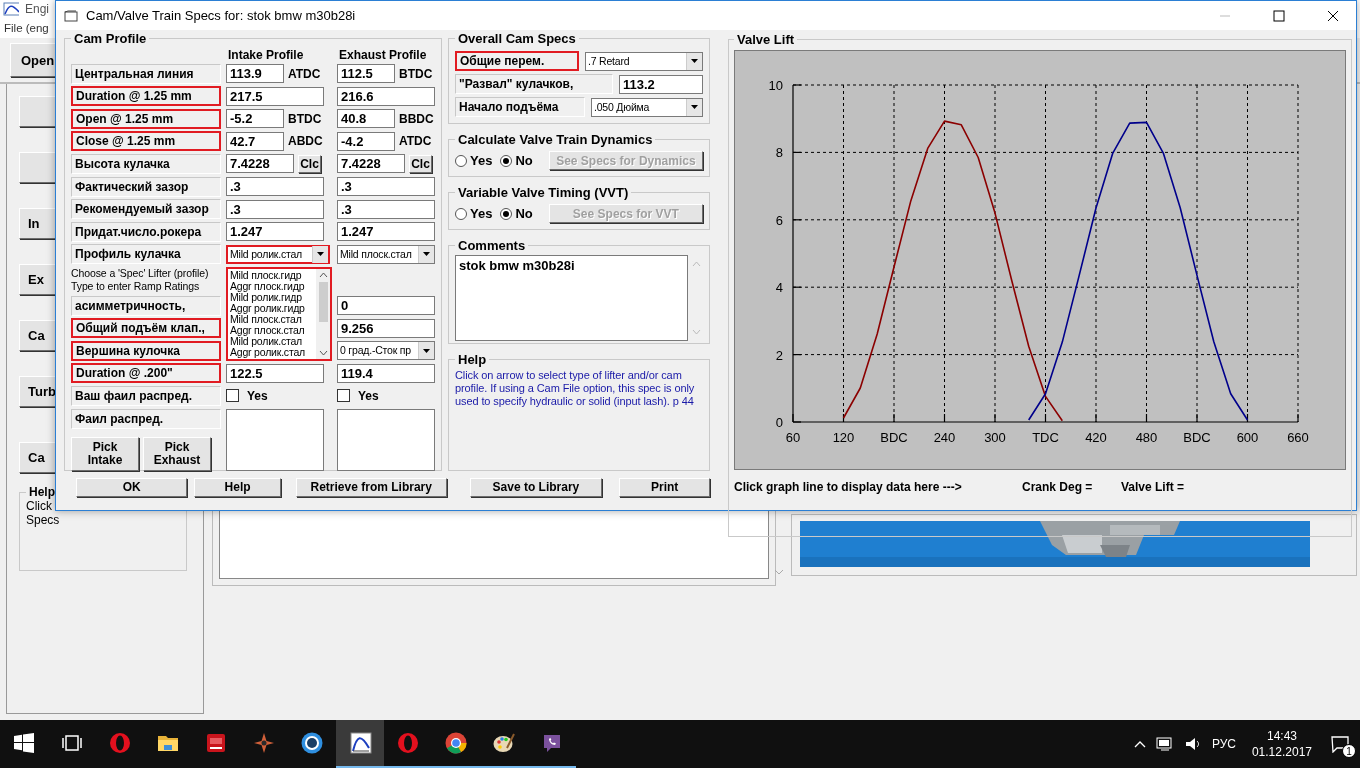  I want to click on field-label: Вершина кулочка, so click(146, 350).